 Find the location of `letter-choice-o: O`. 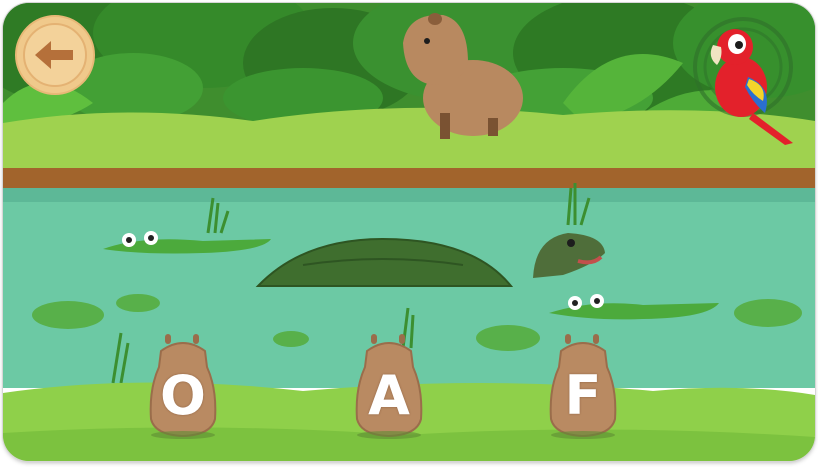

letter-choice-o: O is located at coordinates (183, 384).